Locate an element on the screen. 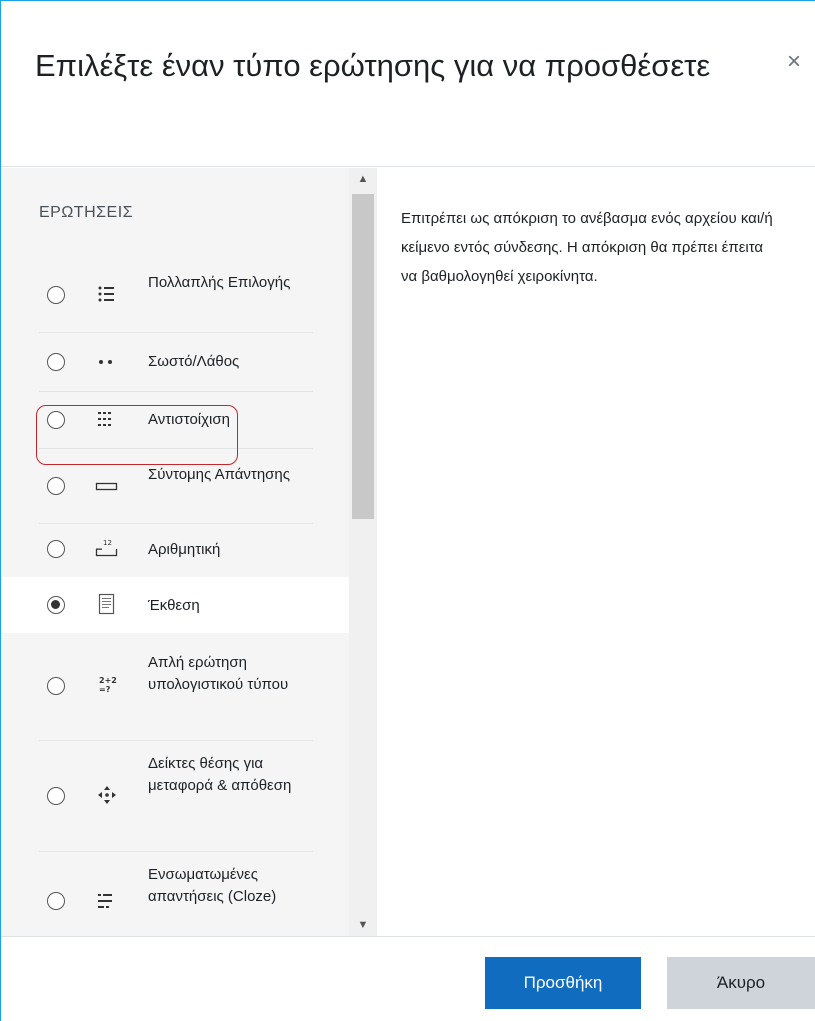  list-scrollbar: ▲ ▼ is located at coordinates (363, 552).